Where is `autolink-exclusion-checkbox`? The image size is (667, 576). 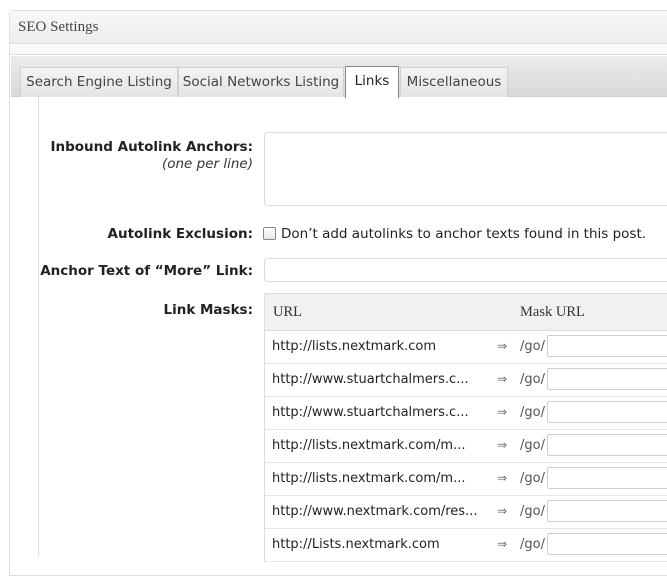
autolink-exclusion-checkbox is located at coordinates (269, 233).